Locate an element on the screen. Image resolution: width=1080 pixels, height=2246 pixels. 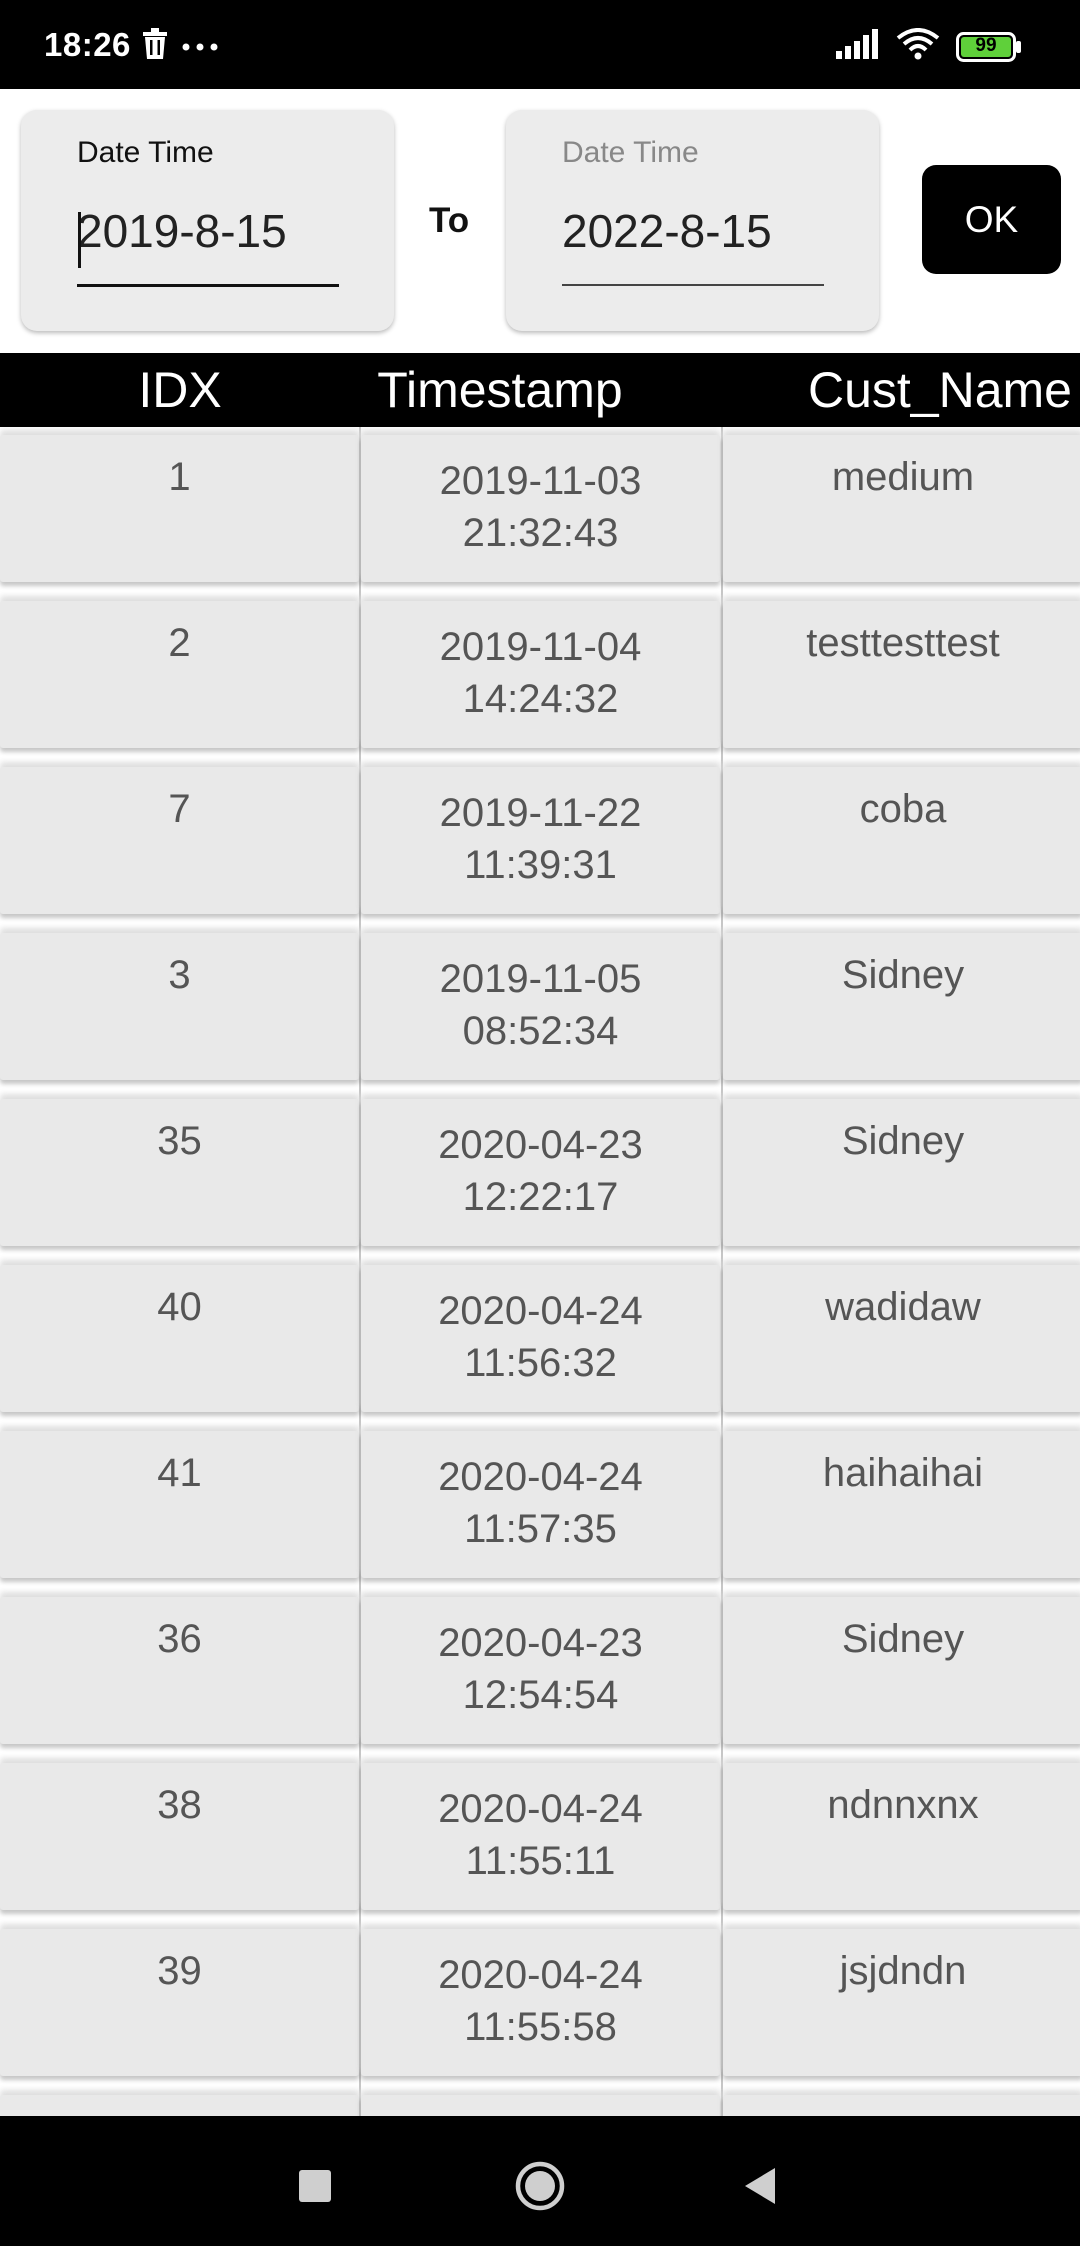
cell-timestamp: 2020-04-24 11:57:35 is located at coordinates (540, 1504).